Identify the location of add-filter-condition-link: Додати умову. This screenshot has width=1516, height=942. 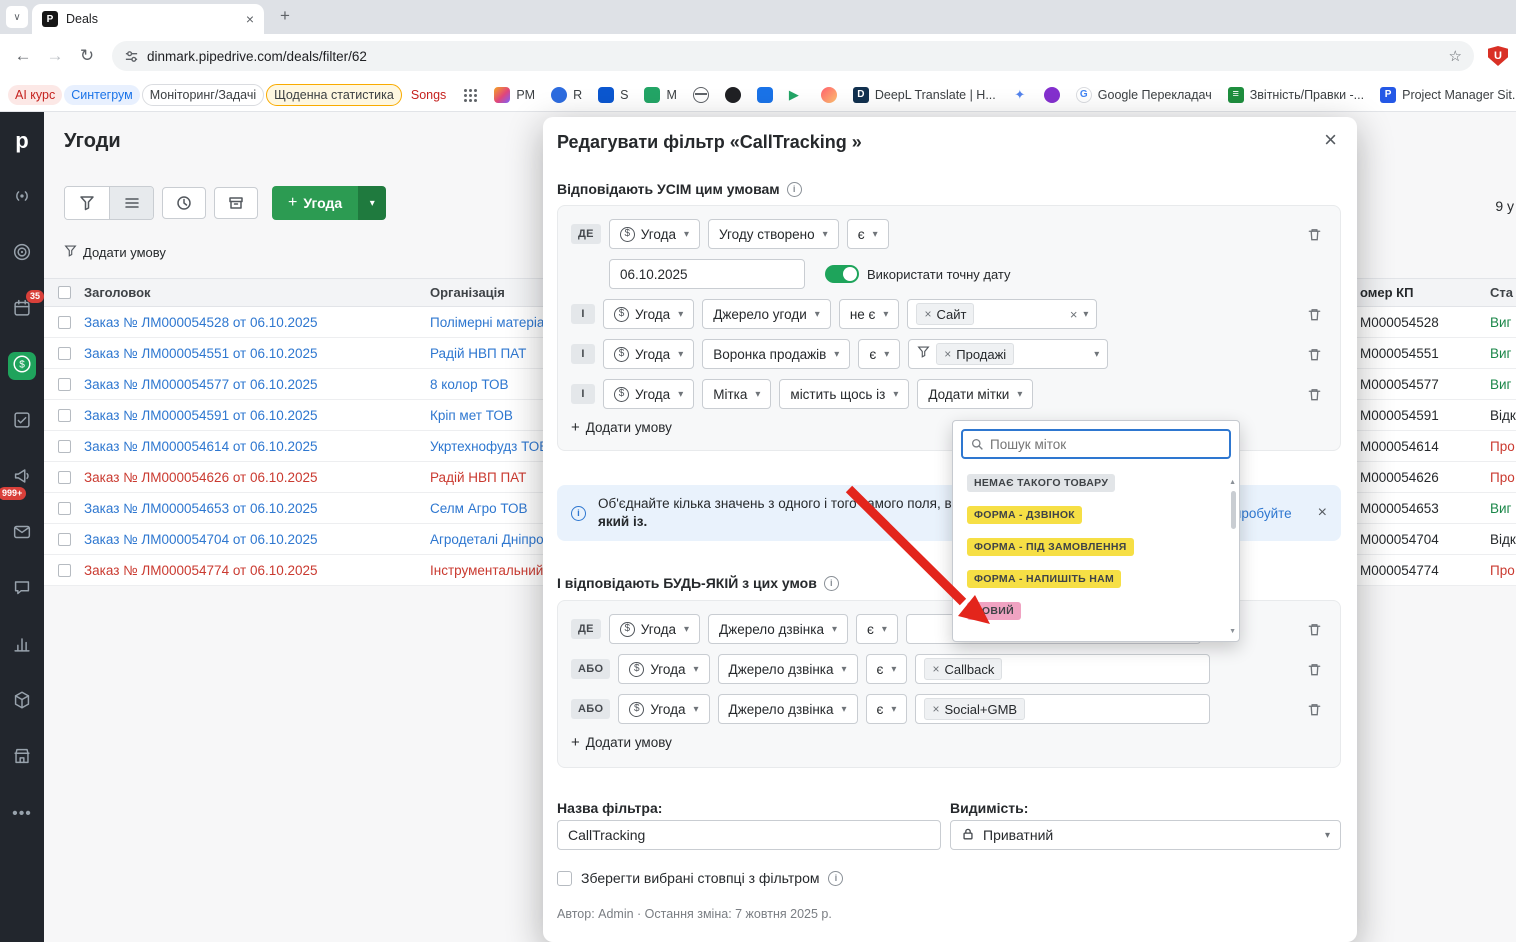
(115, 252).